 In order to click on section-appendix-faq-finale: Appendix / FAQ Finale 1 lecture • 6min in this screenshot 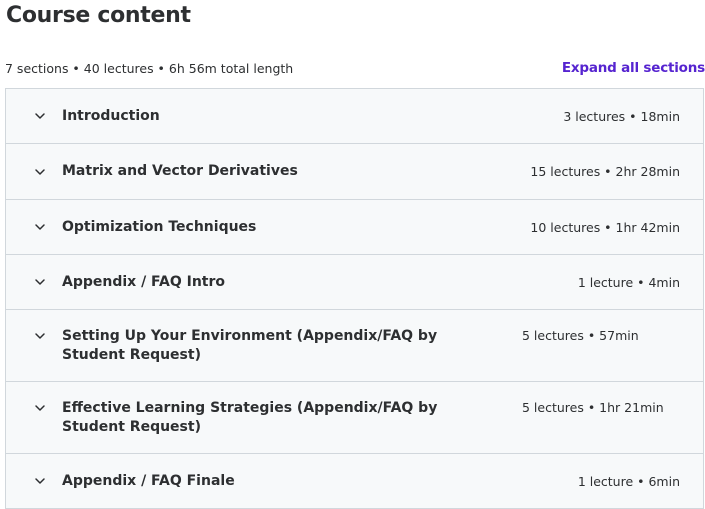, I will do `click(354, 481)`.